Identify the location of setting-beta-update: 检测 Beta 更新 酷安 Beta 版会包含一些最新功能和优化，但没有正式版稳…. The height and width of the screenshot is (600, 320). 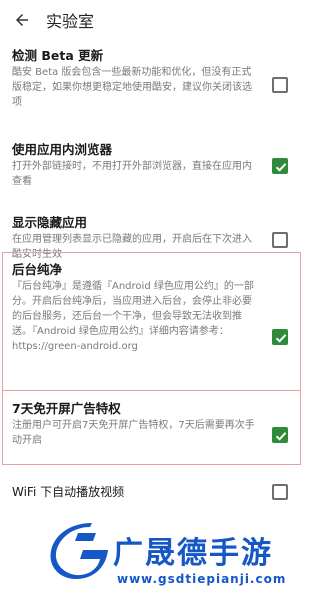
(152, 83).